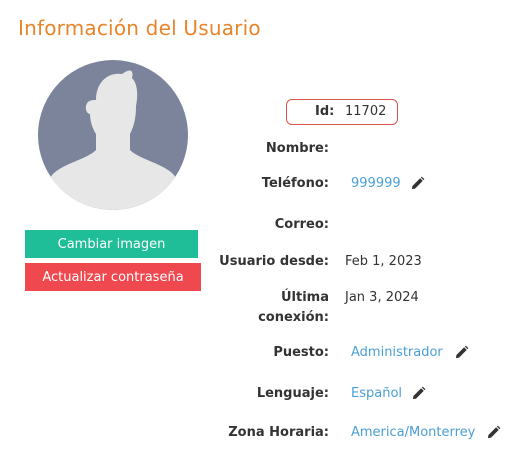 This screenshot has height=464, width=523. Describe the element at coordinates (366, 111) in the screenshot. I see `id-value: 11702` at that location.